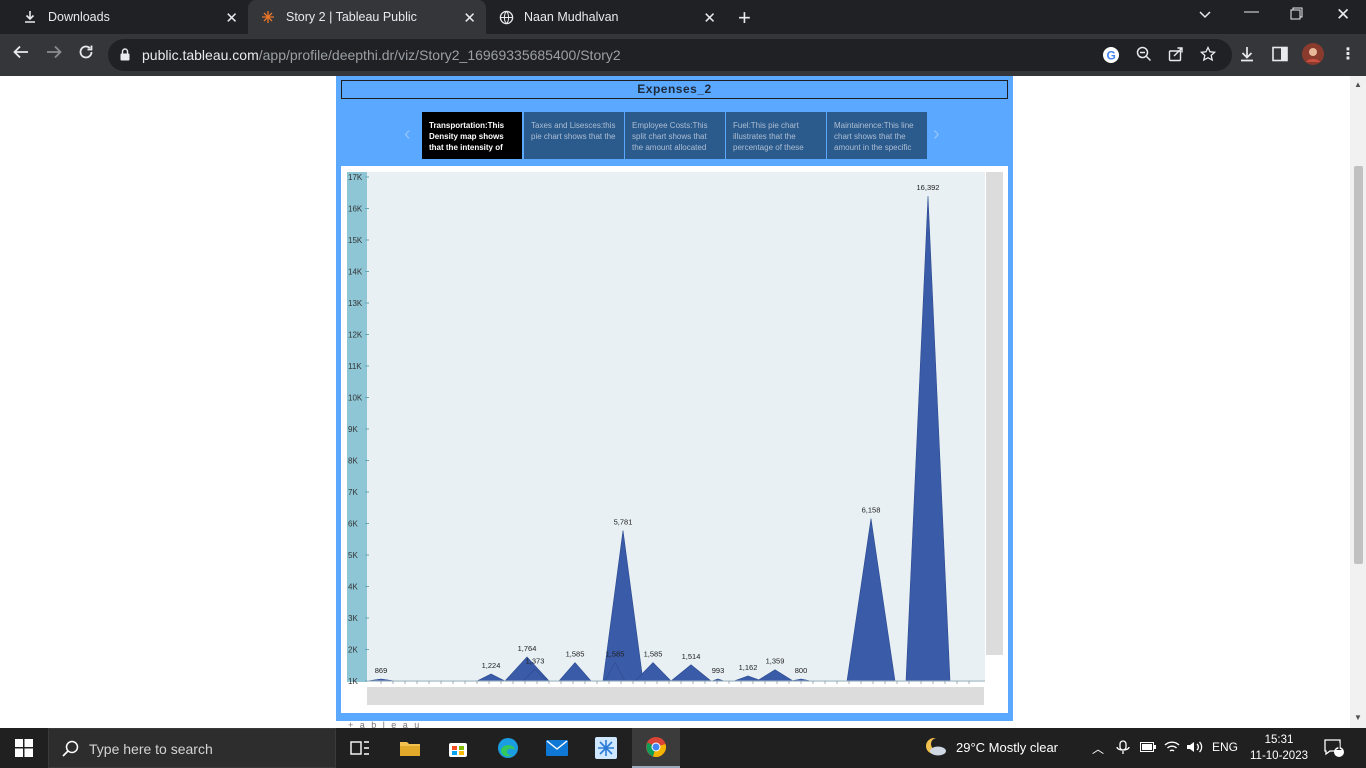 This screenshot has height=768, width=1366. I want to click on tab-naan-mudhalvan: Naan Mudhalvan ✕, so click(606, 17).